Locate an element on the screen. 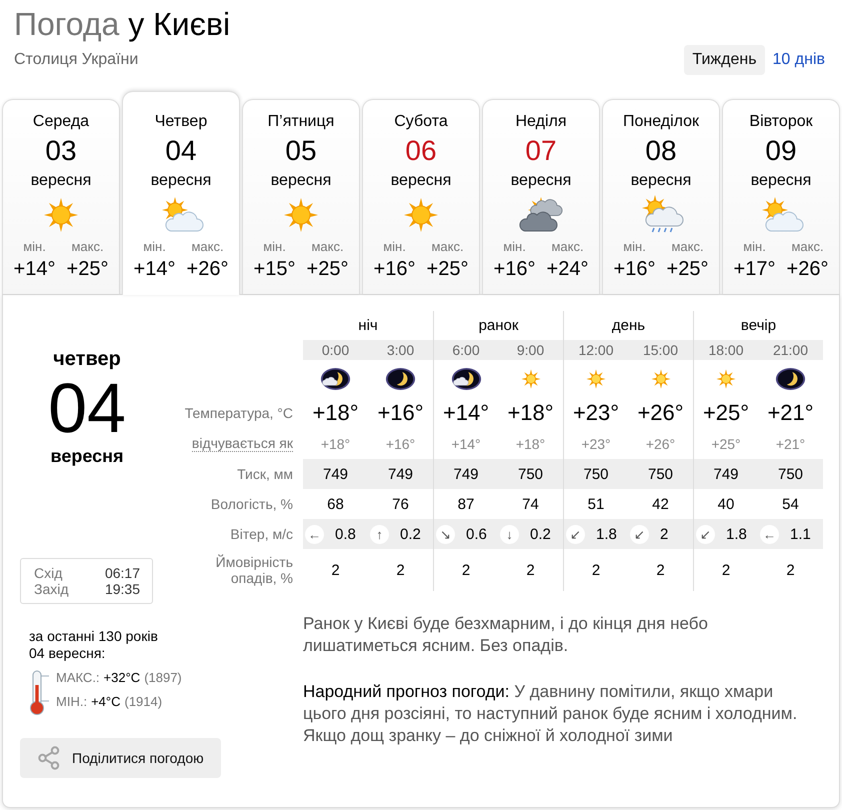  hour-label: 9:00 is located at coordinates (530, 350).